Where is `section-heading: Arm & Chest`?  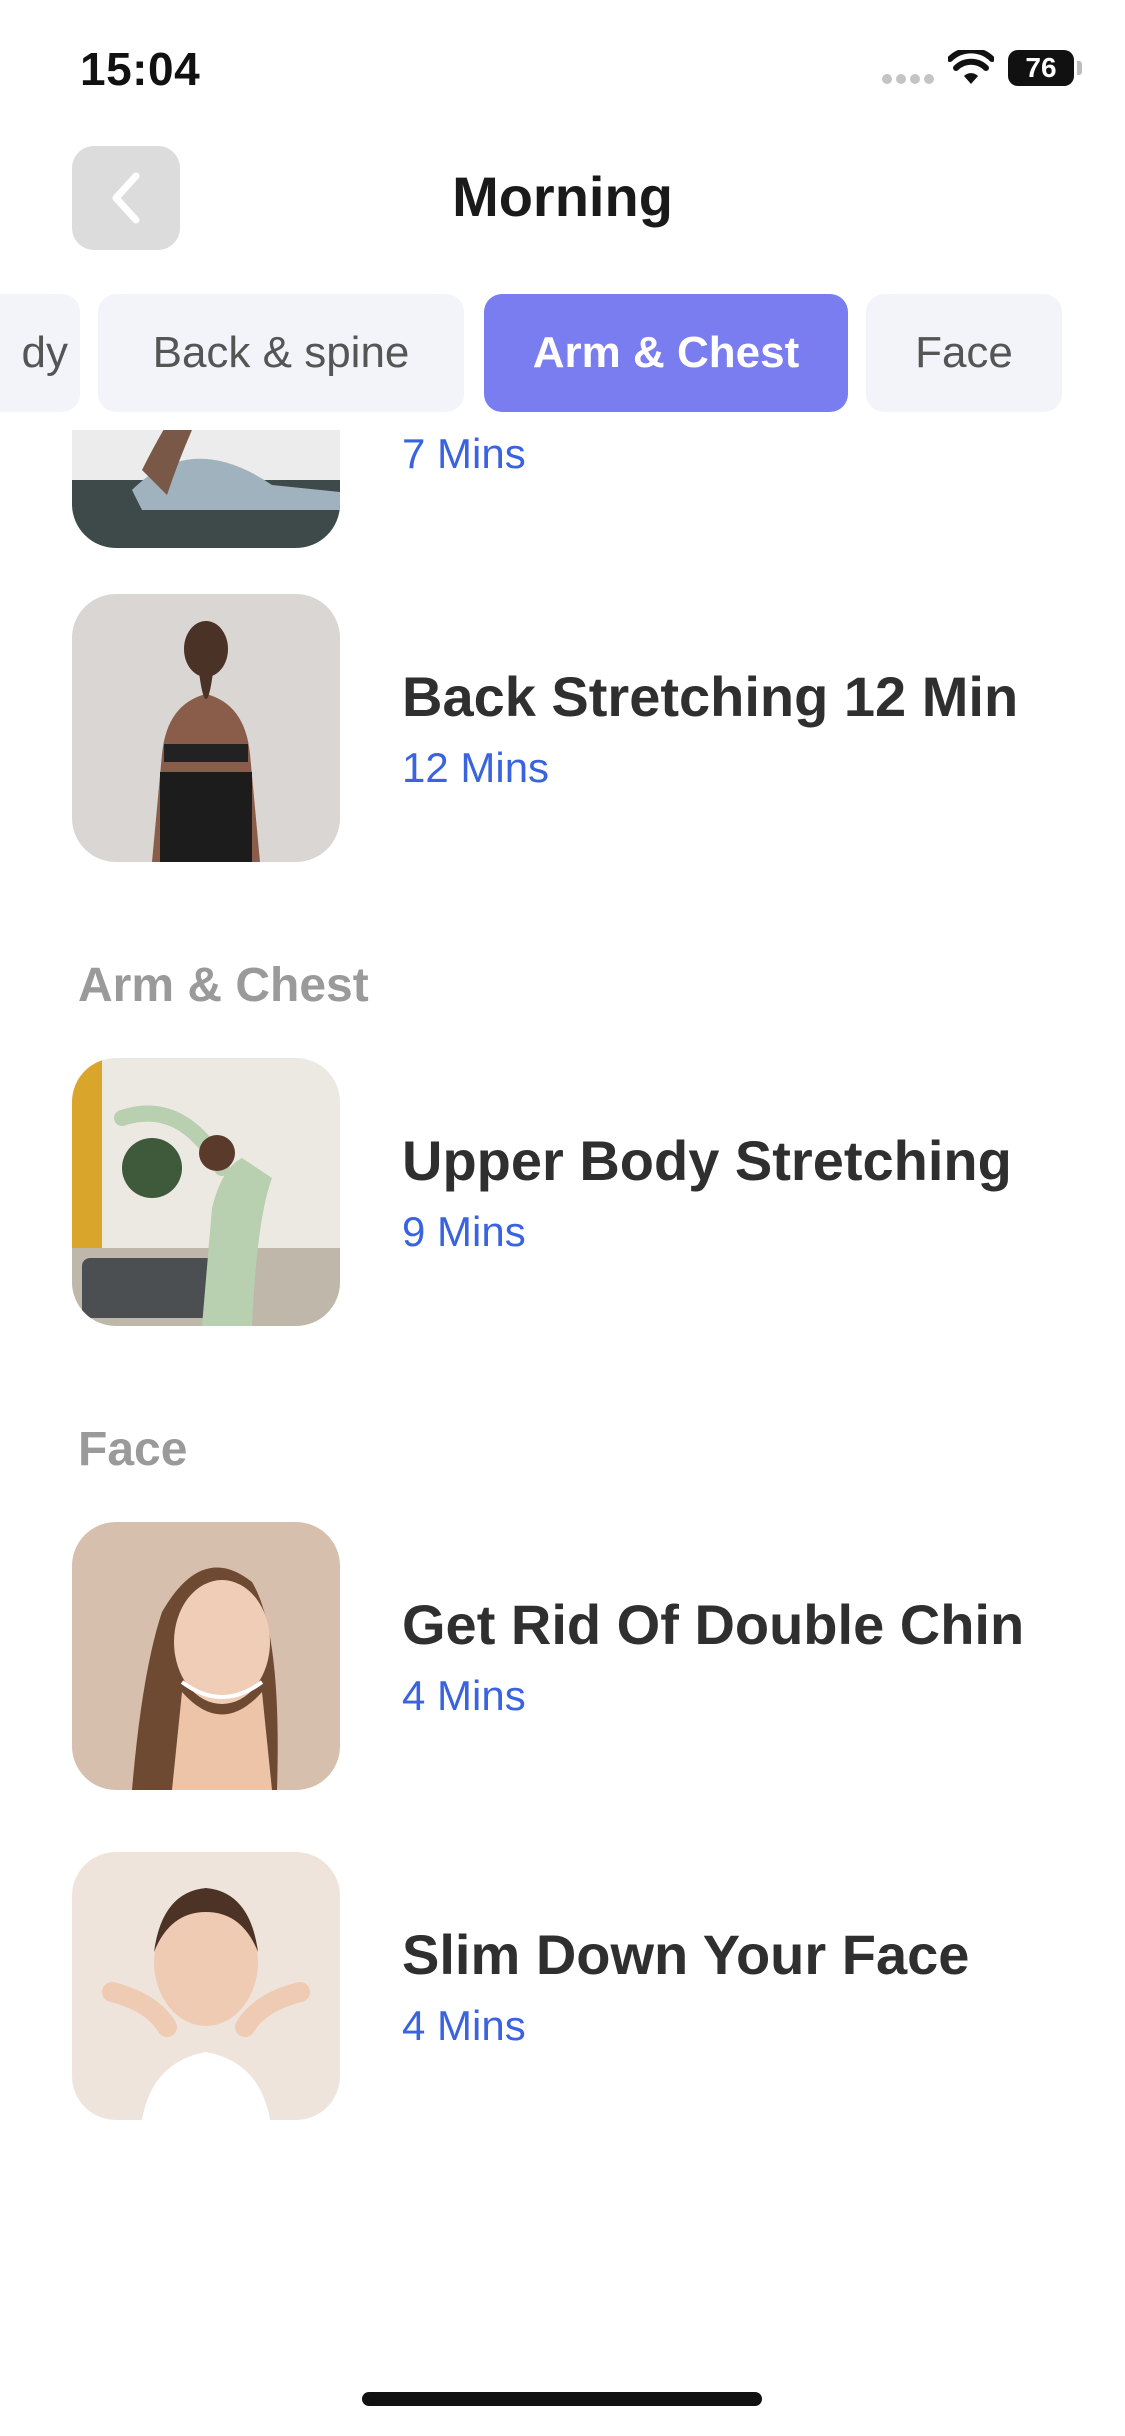 section-heading: Arm & Chest is located at coordinates (223, 985).